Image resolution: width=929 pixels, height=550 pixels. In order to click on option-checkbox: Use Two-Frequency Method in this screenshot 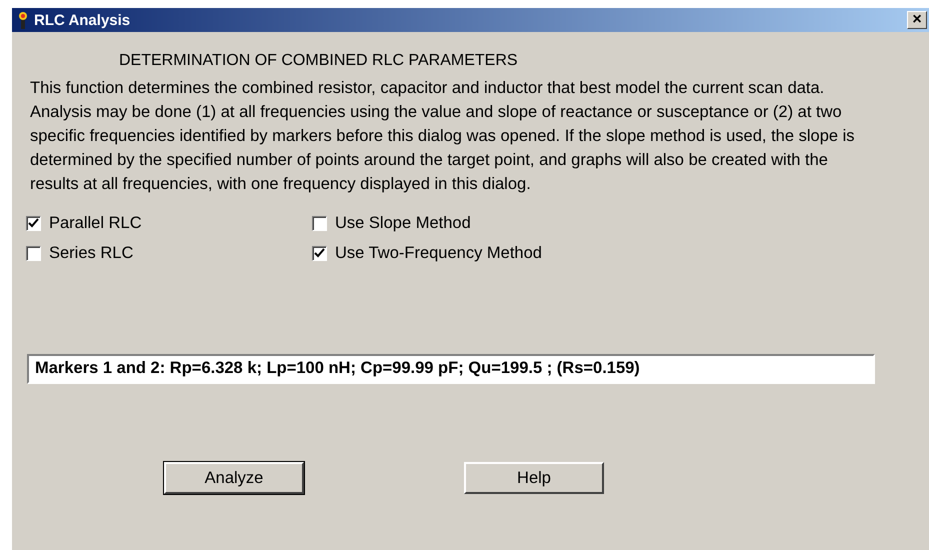, I will do `click(455, 253)`.